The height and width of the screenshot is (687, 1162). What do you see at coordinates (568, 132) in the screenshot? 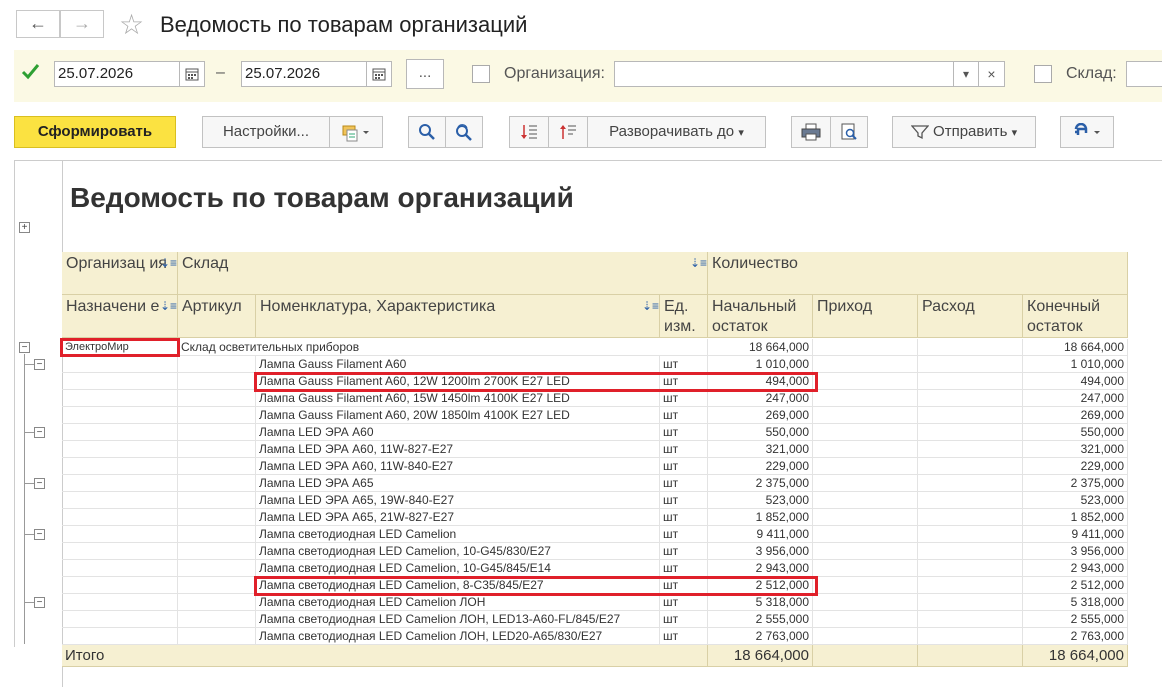
I see `collapse-all-button` at bounding box center [568, 132].